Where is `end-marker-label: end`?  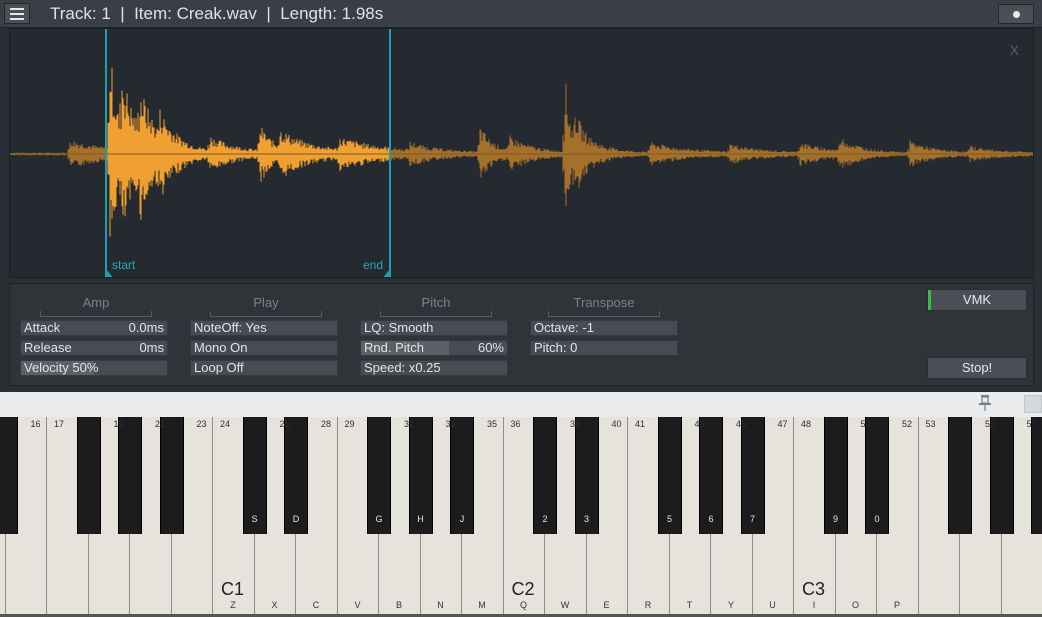
end-marker-label: end is located at coordinates (373, 265).